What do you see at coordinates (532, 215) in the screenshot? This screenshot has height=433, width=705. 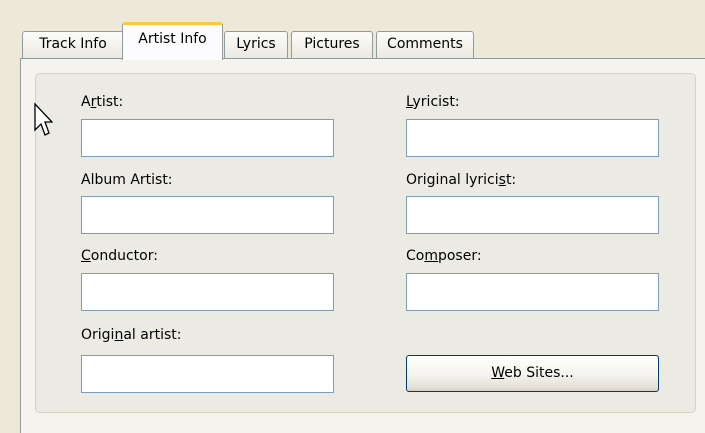 I see `original-lyricist-field` at bounding box center [532, 215].